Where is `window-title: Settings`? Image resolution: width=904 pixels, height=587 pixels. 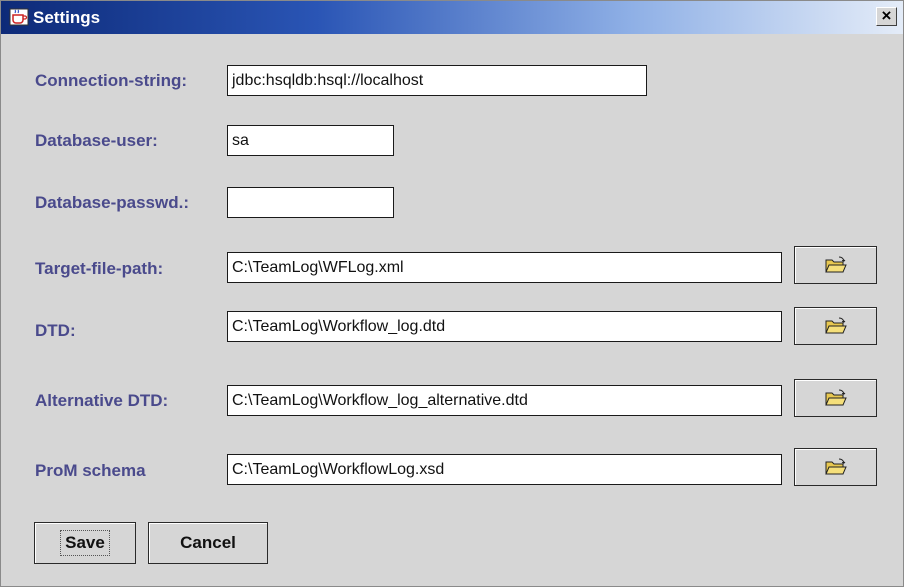 window-title: Settings is located at coordinates (67, 17).